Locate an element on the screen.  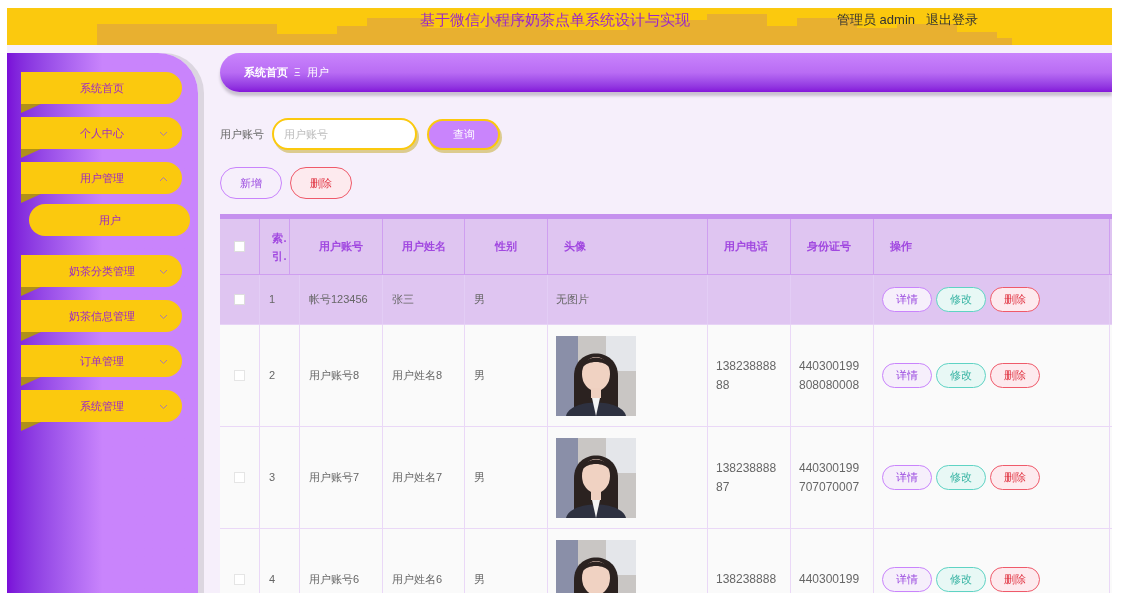
table-cell-text: 无图片 is located at coordinates (572, 300).